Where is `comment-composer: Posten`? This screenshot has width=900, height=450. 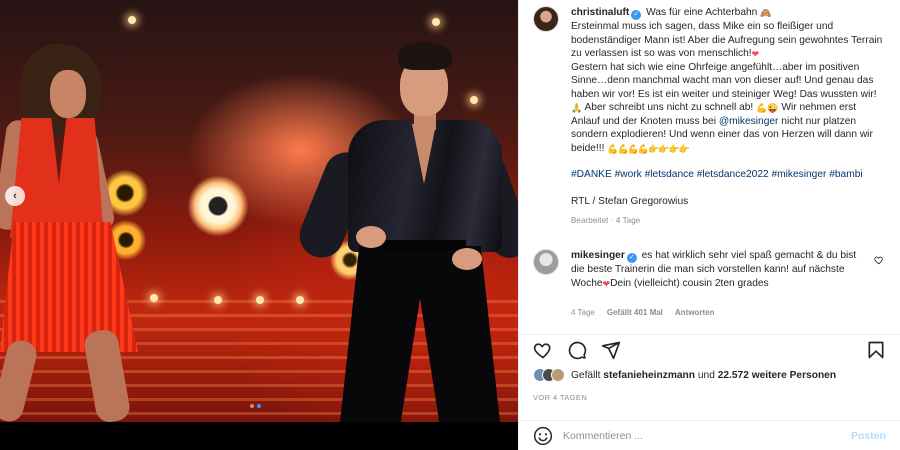 comment-composer: Posten is located at coordinates (709, 435).